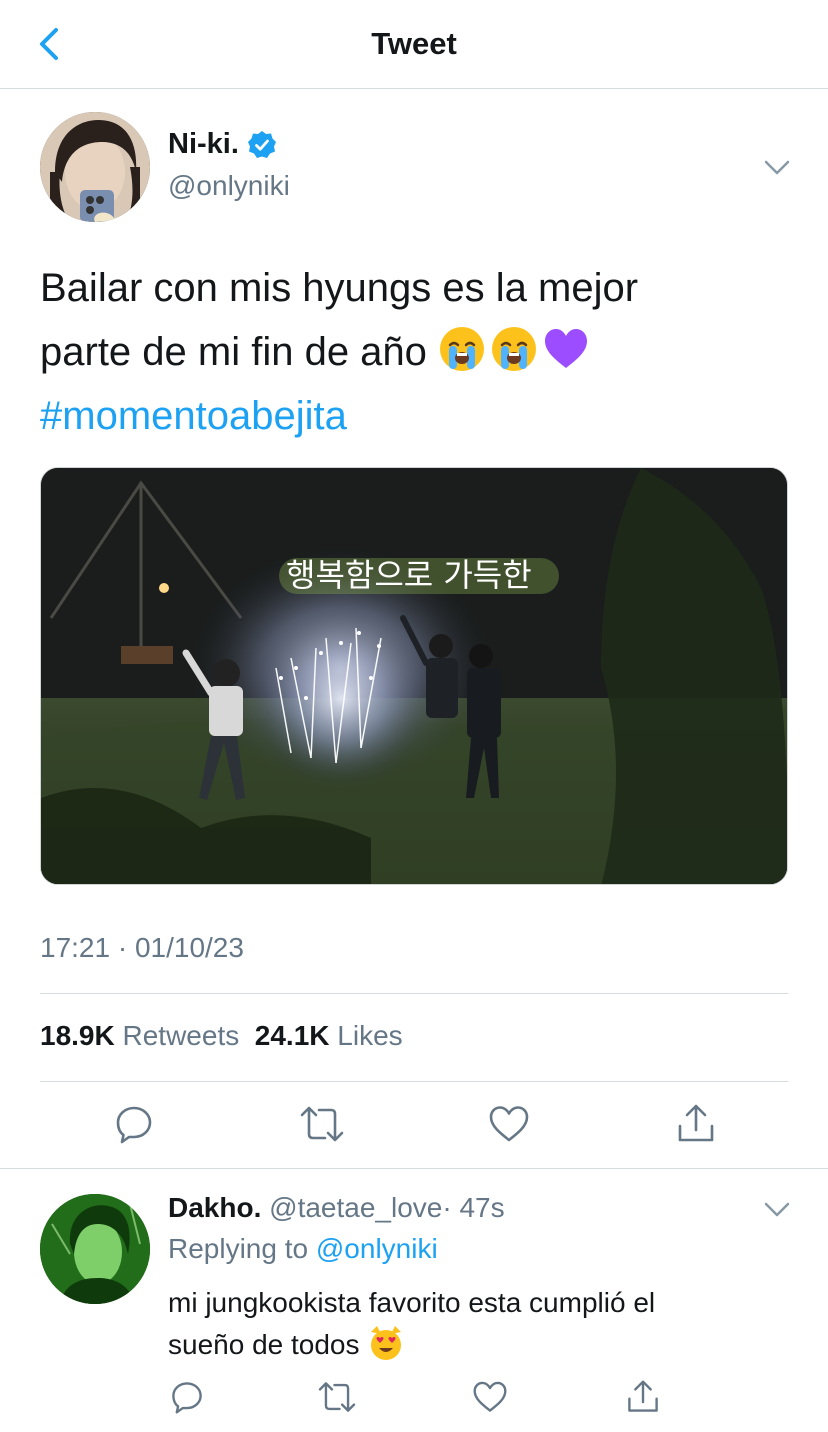 Image resolution: width=828 pixels, height=1432 pixels. What do you see at coordinates (214, 1207) in the screenshot?
I see `reply-author-name: Dakho.` at bounding box center [214, 1207].